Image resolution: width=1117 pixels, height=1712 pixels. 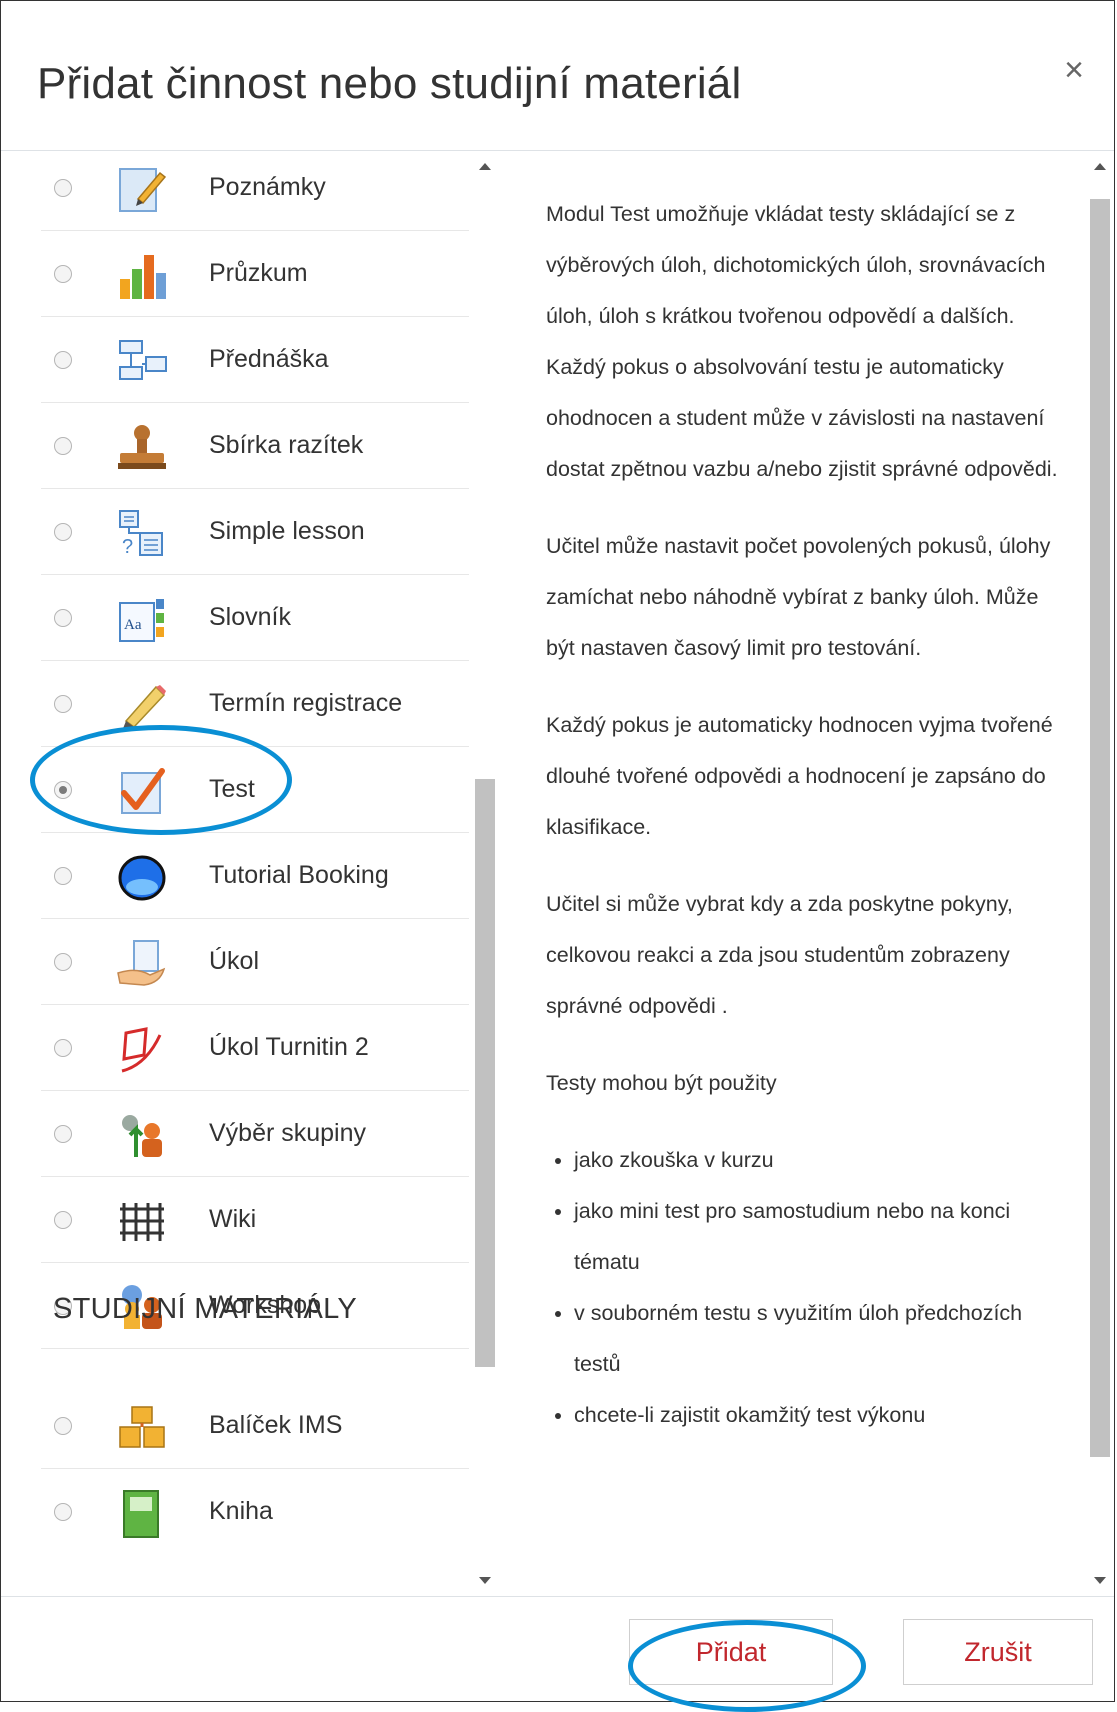 I want to click on radio-button-checked, so click(x=63, y=790).